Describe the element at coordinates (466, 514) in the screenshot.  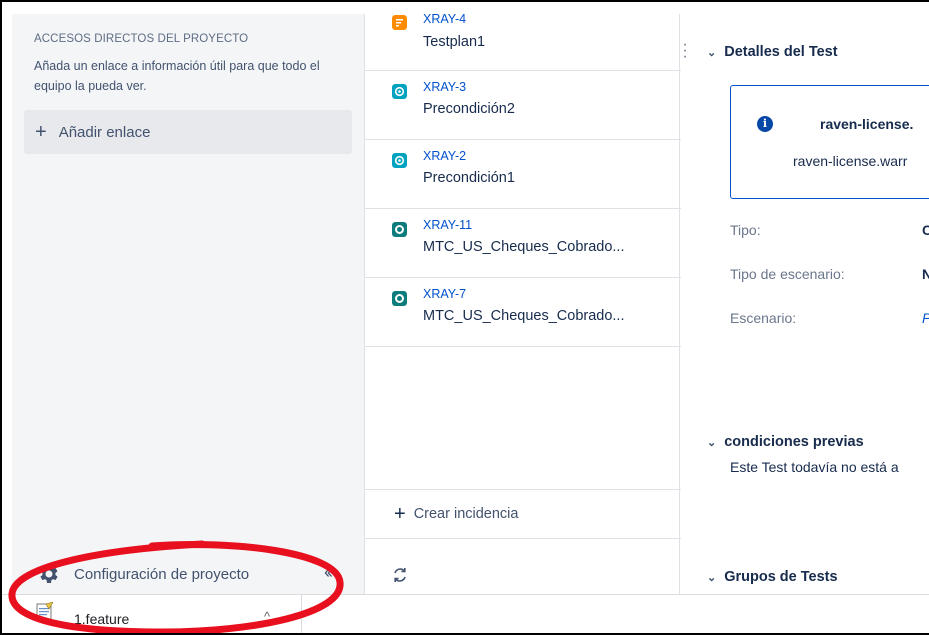
I see `create-issue-label: Crear incidencia` at that location.